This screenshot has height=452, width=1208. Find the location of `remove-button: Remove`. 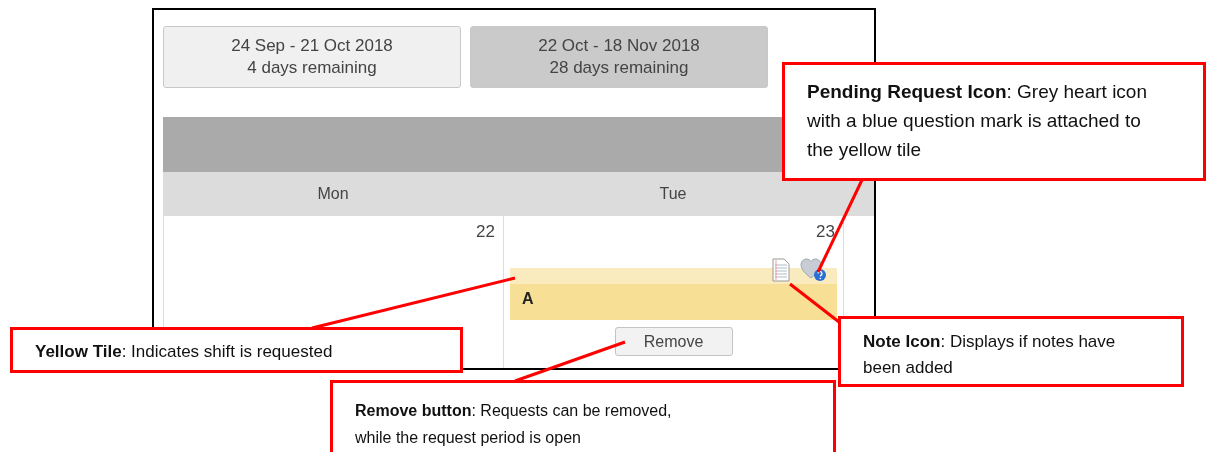

remove-button: Remove is located at coordinates (673, 341).